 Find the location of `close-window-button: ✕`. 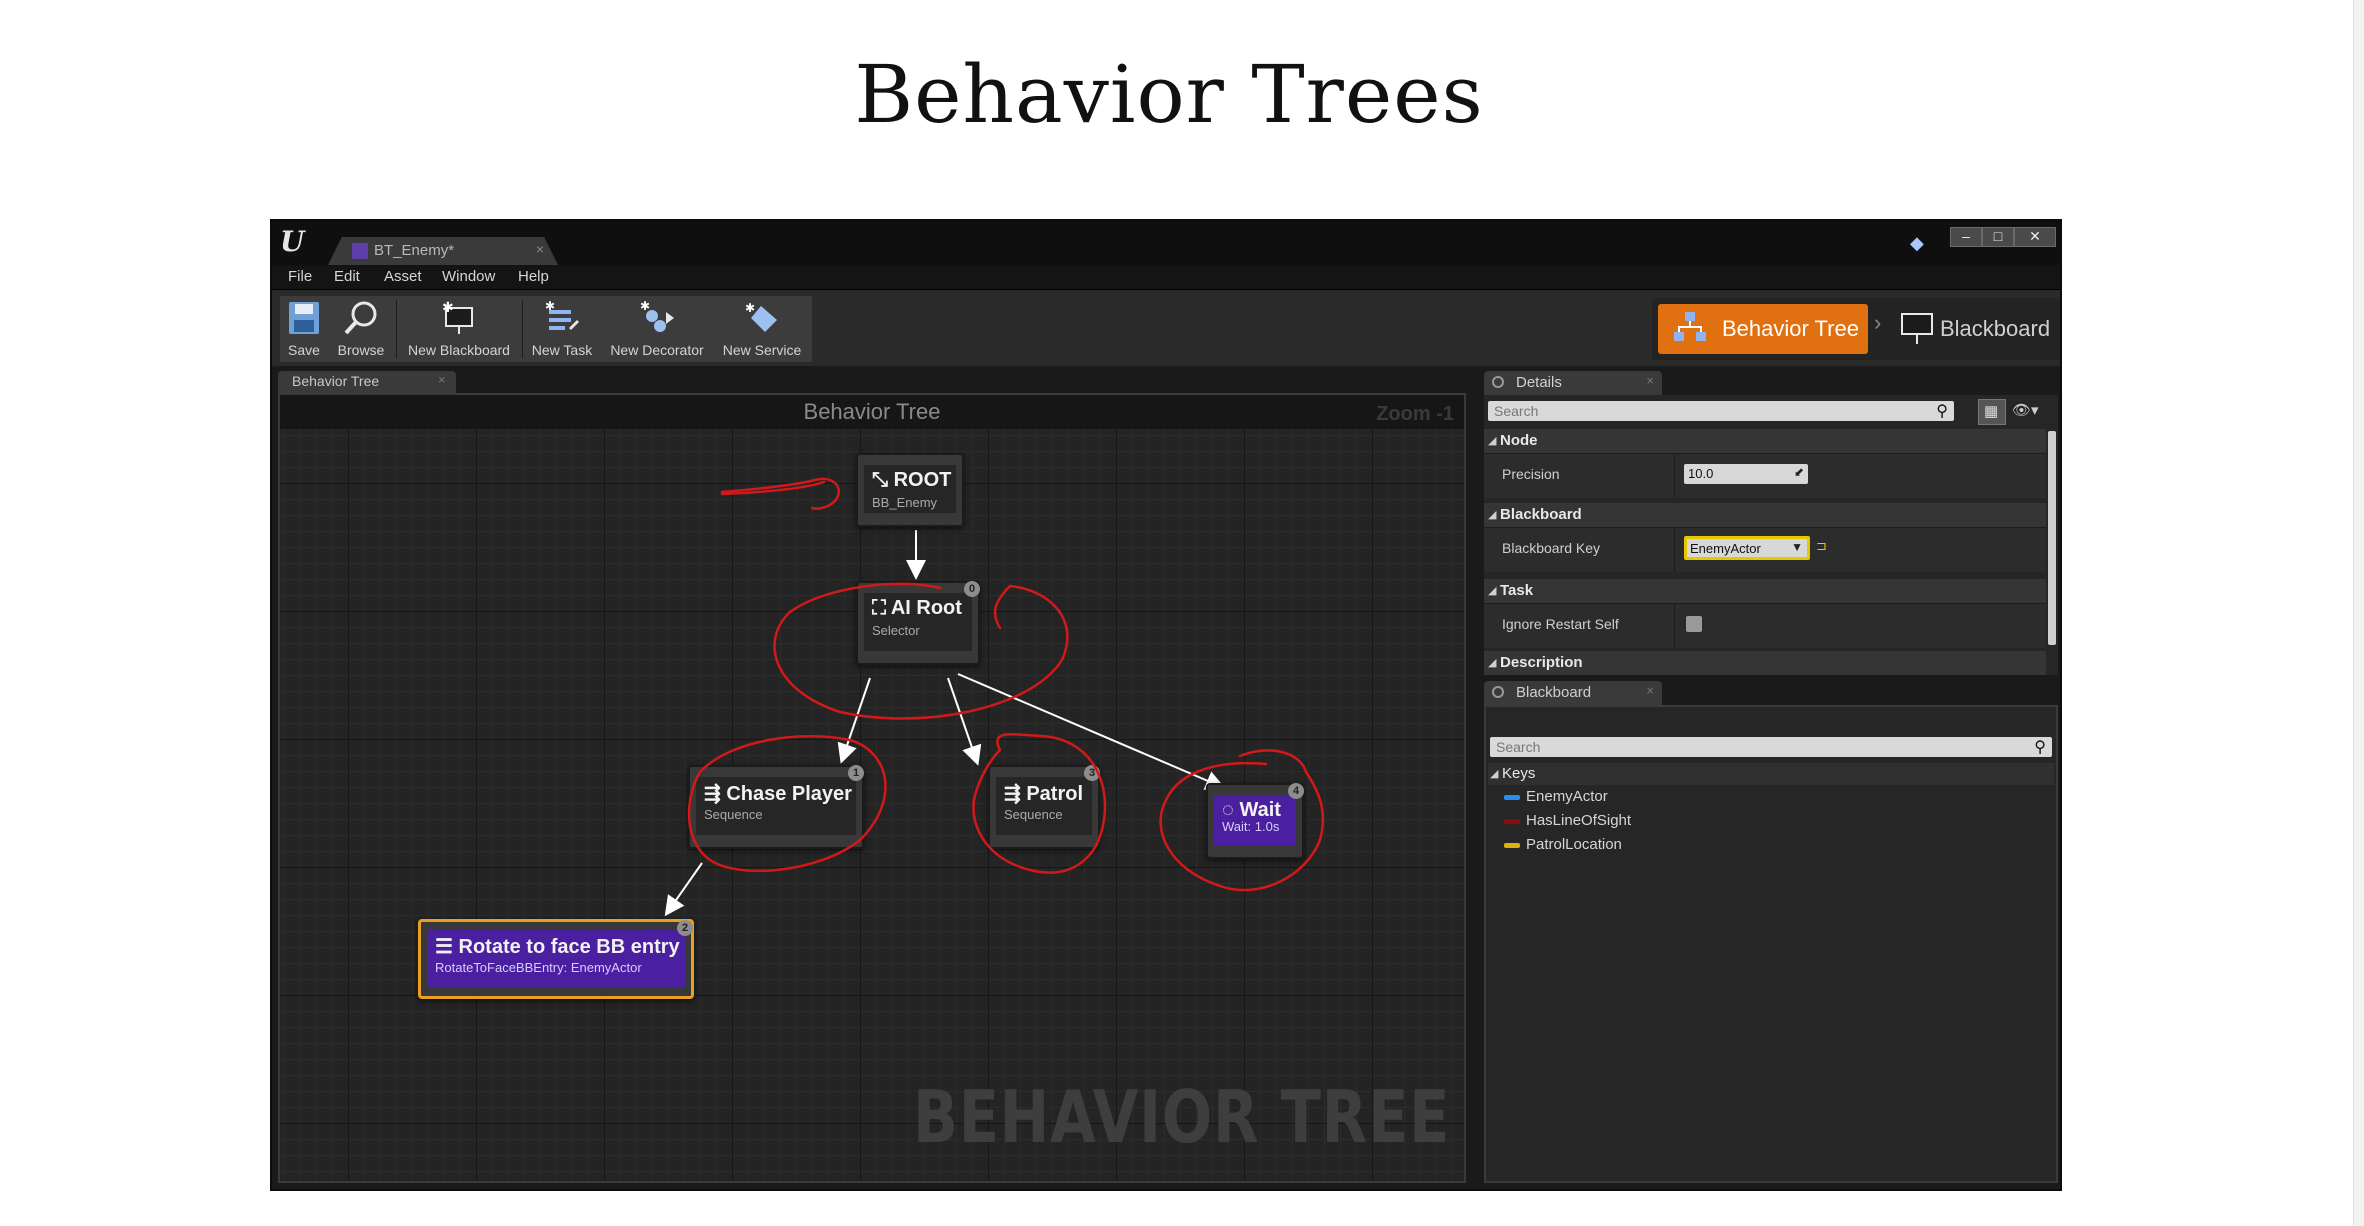

close-window-button: ✕ is located at coordinates (2035, 237).